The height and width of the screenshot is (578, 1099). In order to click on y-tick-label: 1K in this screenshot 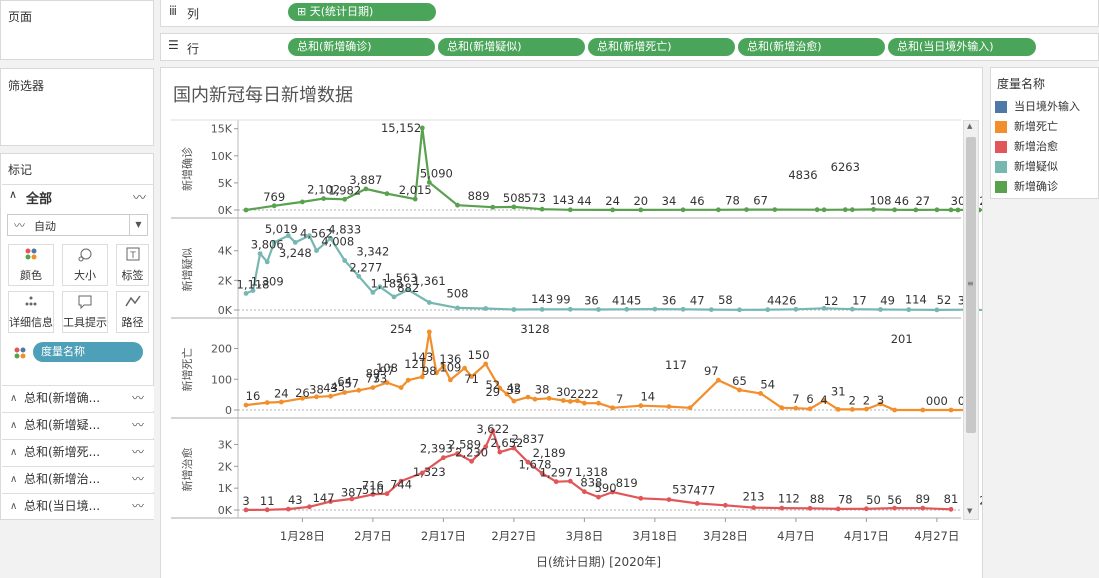, I will do `click(225, 488)`.